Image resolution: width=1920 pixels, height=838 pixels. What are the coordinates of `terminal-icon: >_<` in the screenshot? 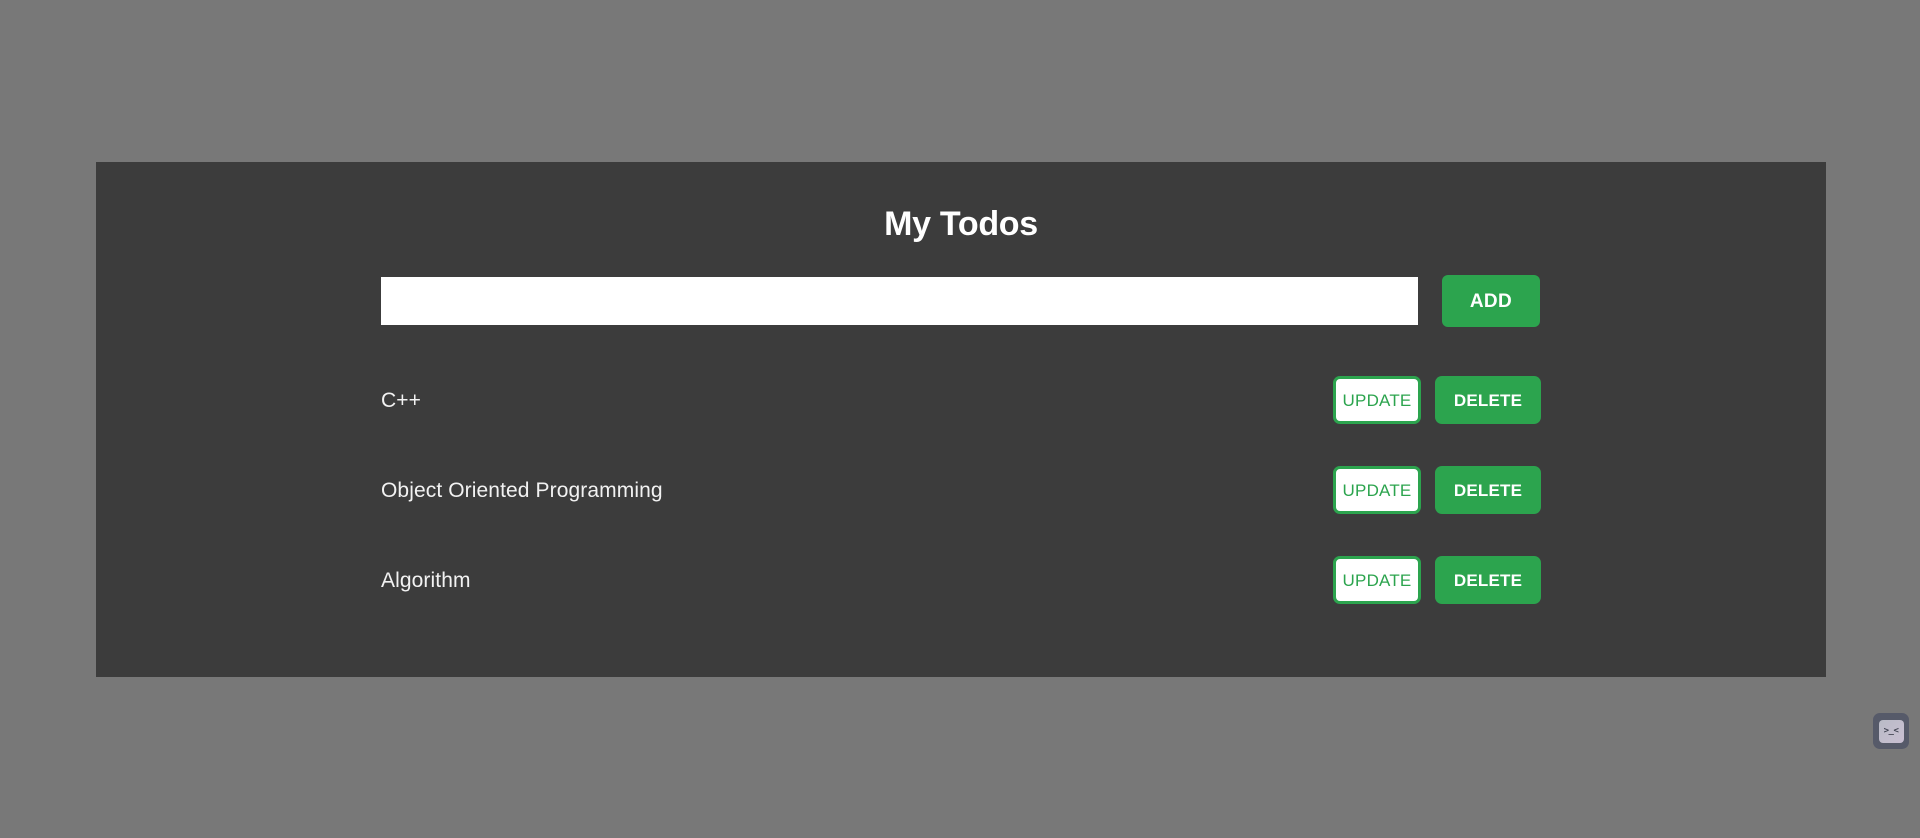 It's located at (1891, 731).